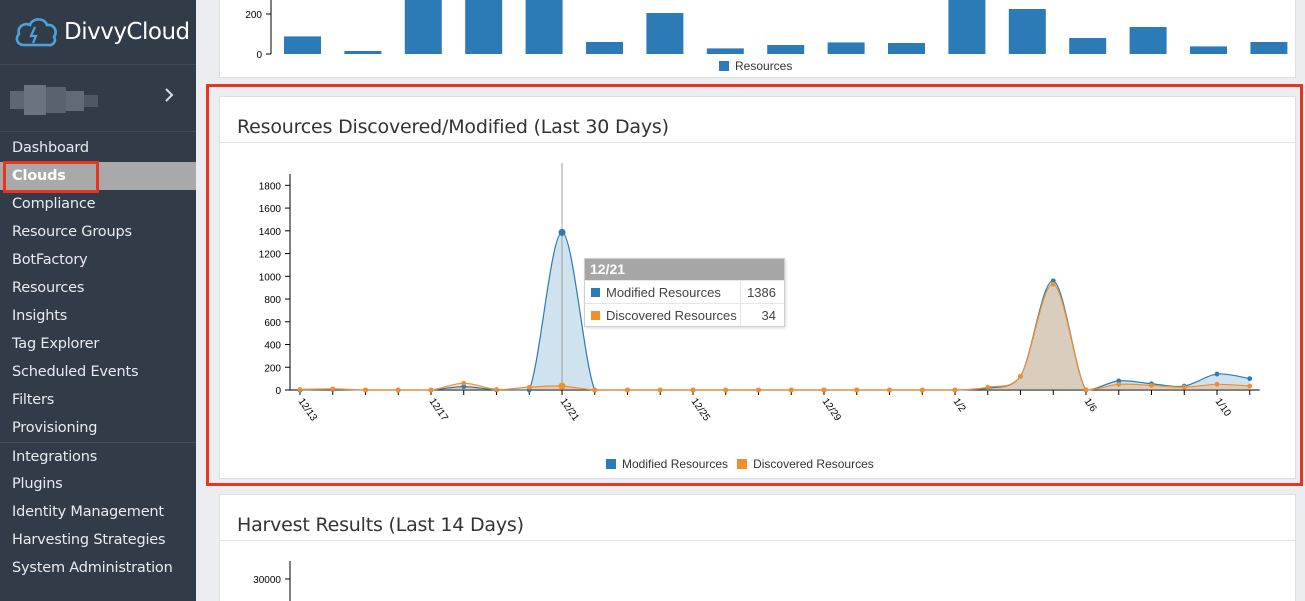 This screenshot has width=1305, height=601. What do you see at coordinates (98, 260) in the screenshot?
I see `sidebar-item-botfactory: BotFactory` at bounding box center [98, 260].